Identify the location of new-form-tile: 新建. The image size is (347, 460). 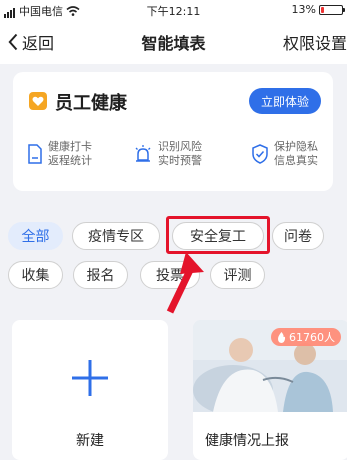
(90, 390).